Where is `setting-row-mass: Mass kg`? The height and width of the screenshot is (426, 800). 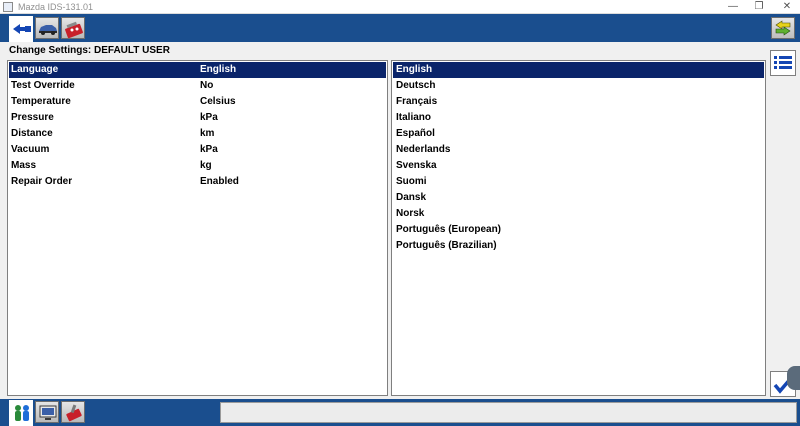 setting-row-mass: Mass kg is located at coordinates (197, 166).